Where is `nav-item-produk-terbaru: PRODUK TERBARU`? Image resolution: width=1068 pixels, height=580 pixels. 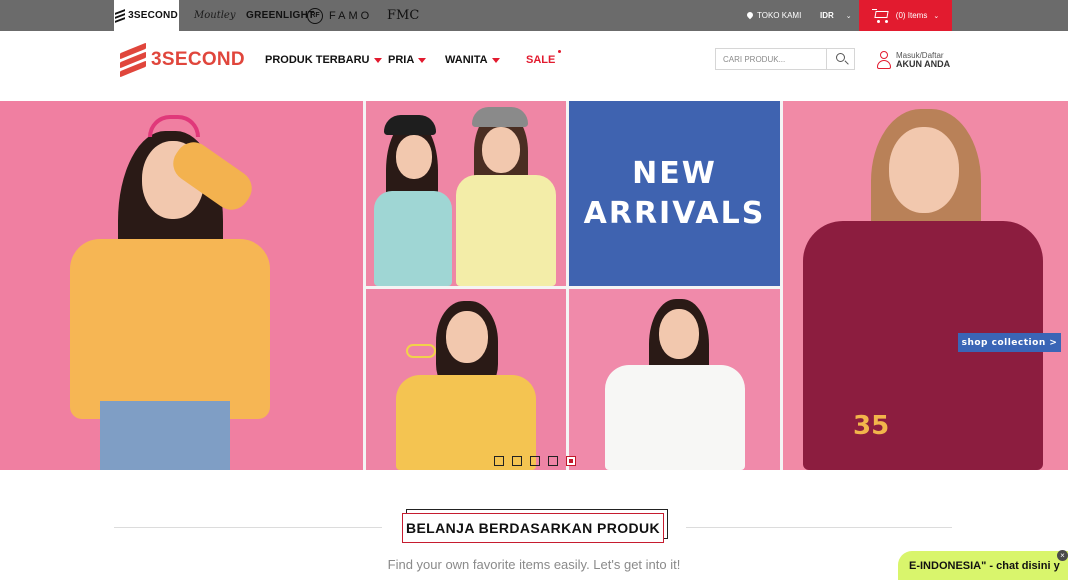 nav-item-produk-terbaru: PRODUK TERBARU is located at coordinates (323, 60).